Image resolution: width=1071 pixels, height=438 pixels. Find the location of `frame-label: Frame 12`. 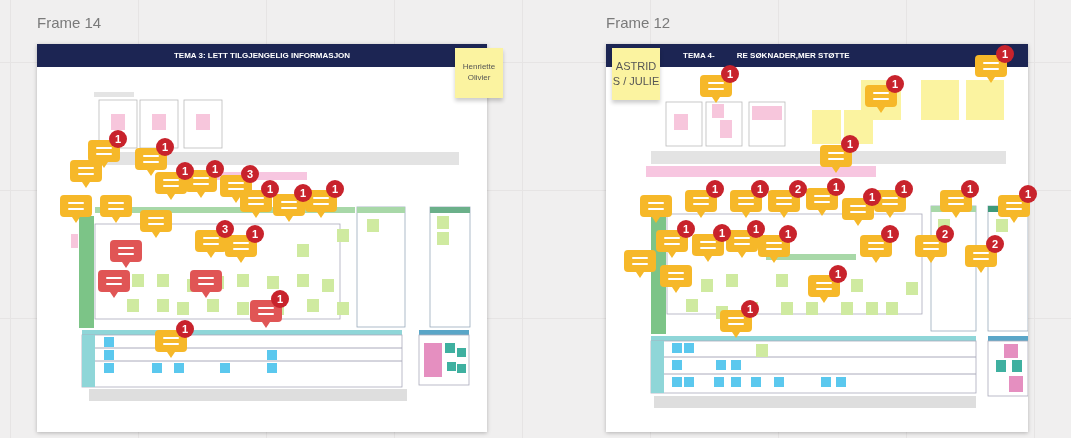

frame-label: Frame 12 is located at coordinates (639, 23).